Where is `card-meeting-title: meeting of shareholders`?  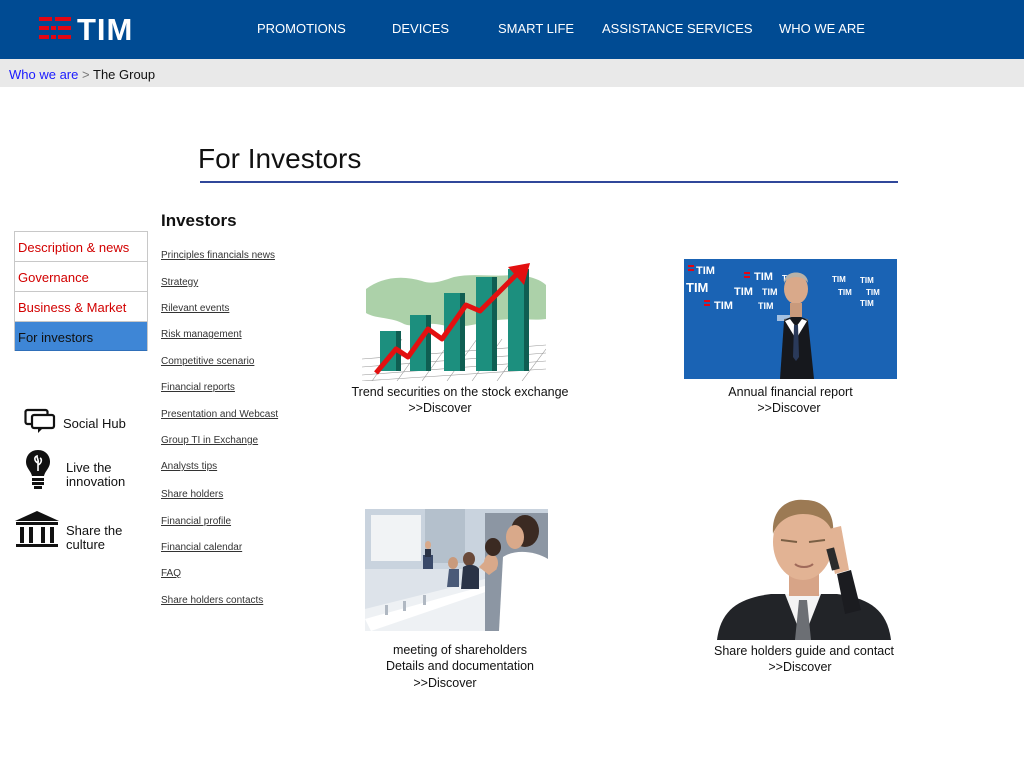 card-meeting-title: meeting of shareholders is located at coordinates (460, 650).